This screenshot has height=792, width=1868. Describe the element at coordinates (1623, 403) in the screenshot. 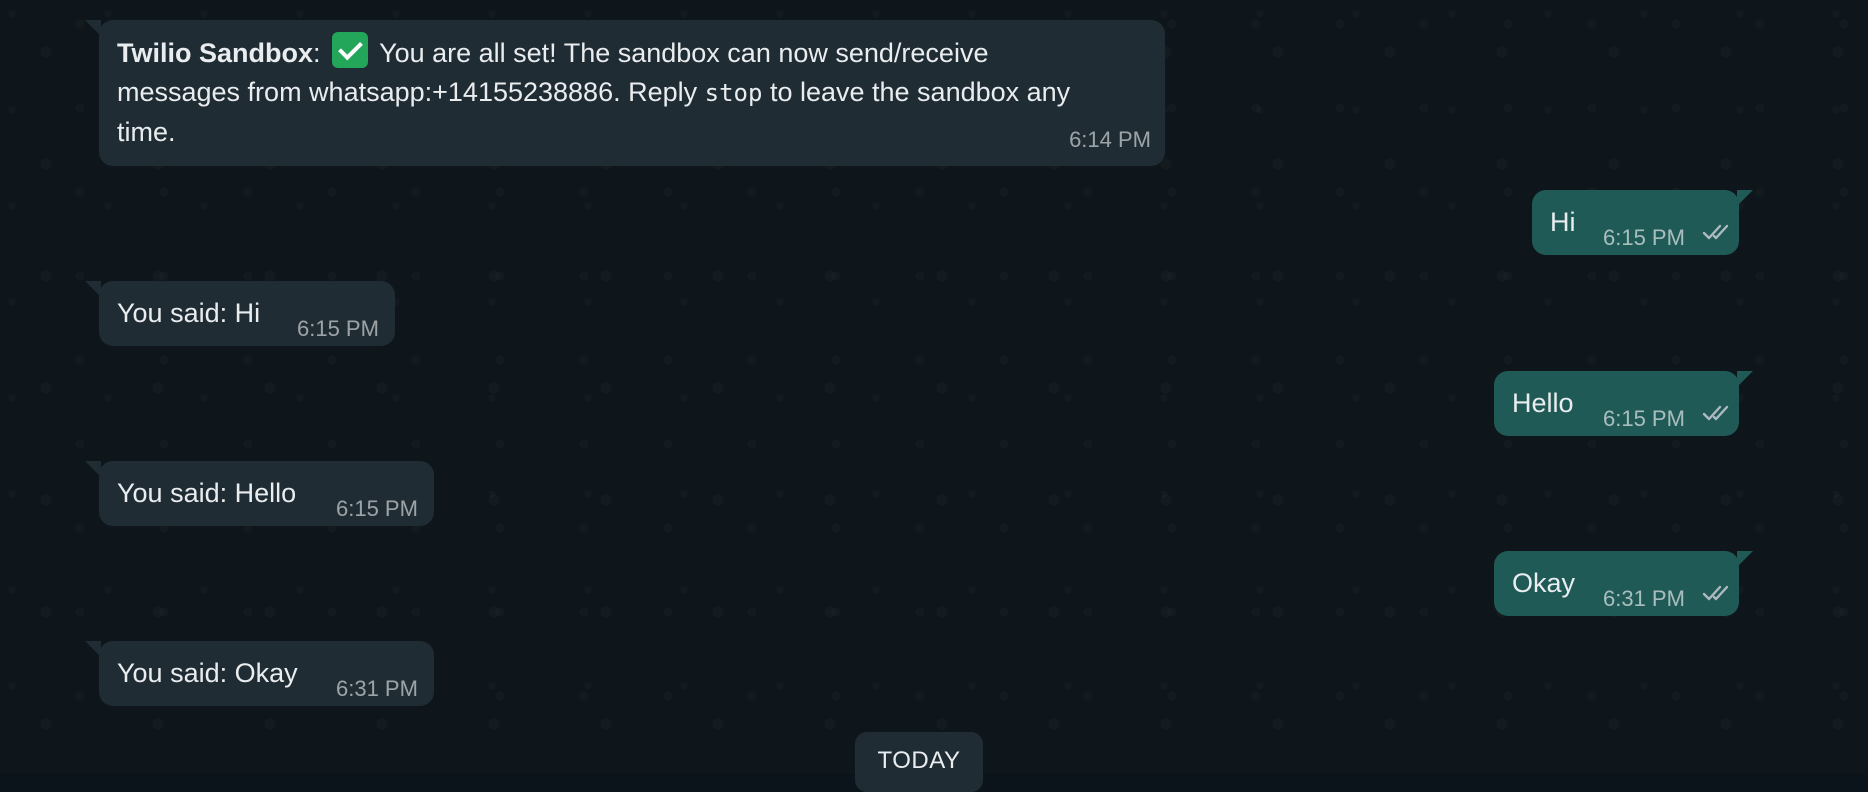

I see `outgoing-message-bubble: Hello 6:15 PM` at that location.